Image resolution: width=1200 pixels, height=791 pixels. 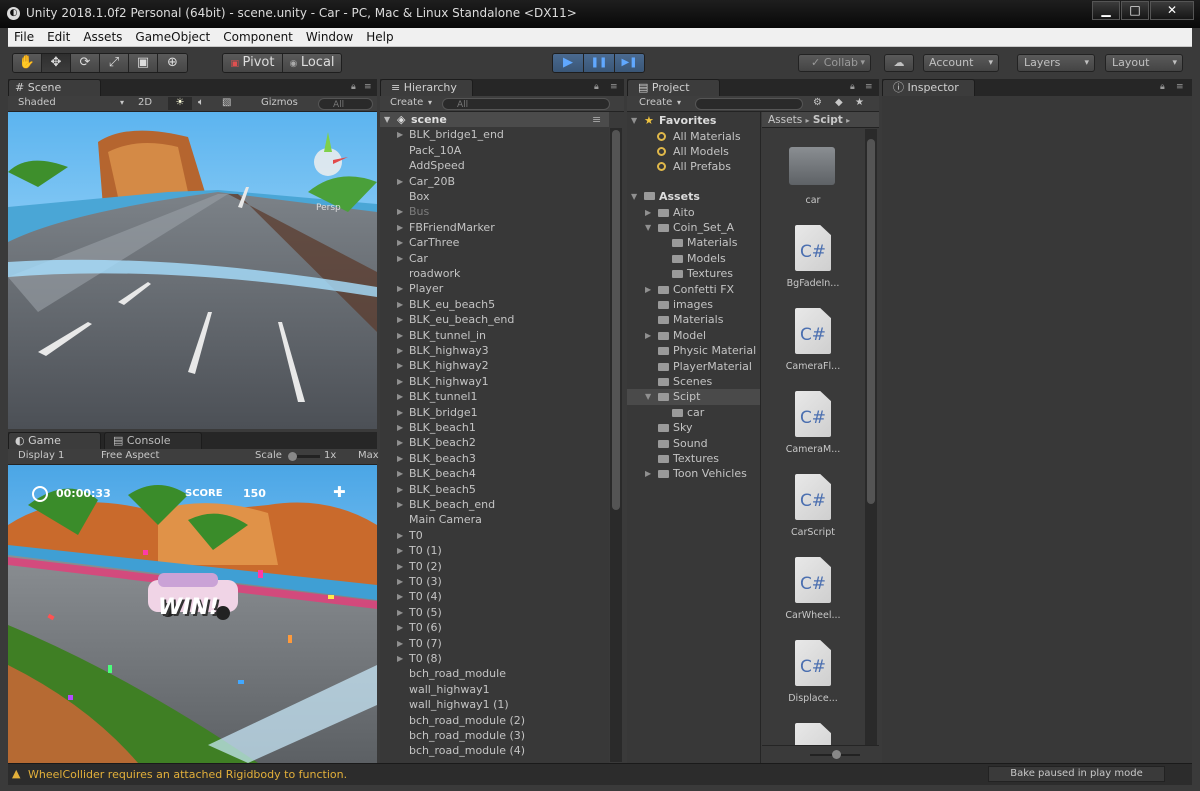 I want to click on tab-console: ▤ Console, so click(x=153, y=440).